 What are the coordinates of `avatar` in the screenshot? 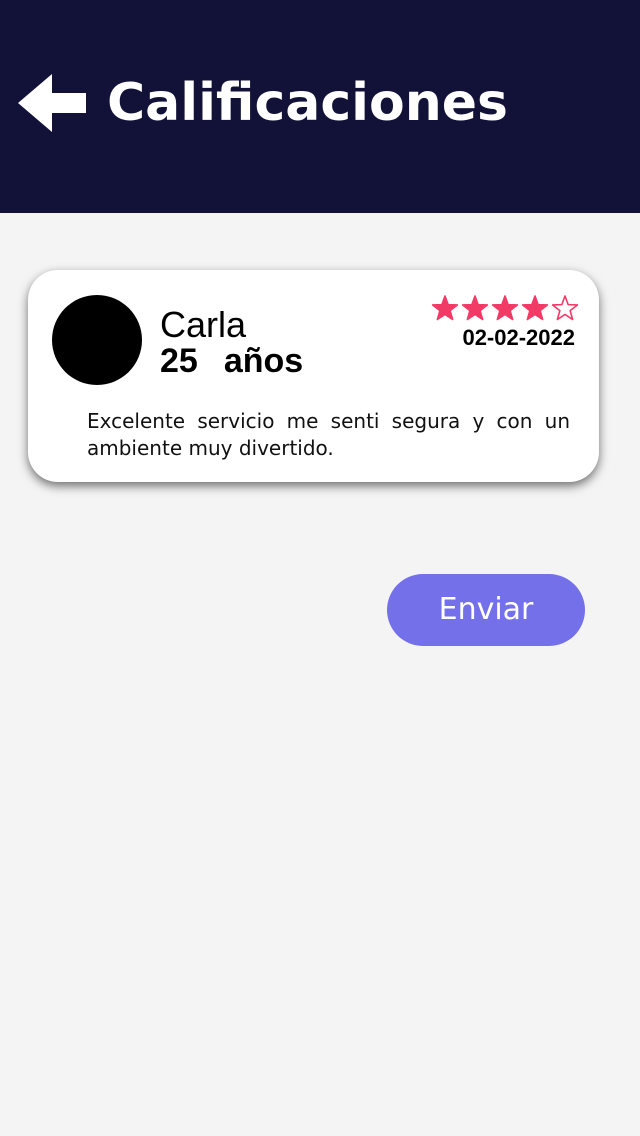 It's located at (97, 340).